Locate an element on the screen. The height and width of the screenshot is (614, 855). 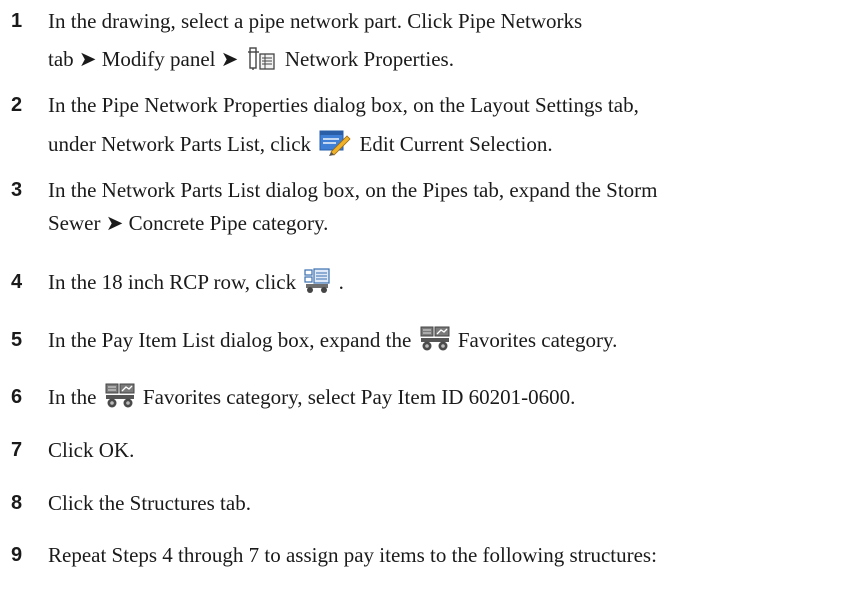
step-text-line: tab ➤ Modify panel ➤ Network Properties. is located at coordinates (251, 59).